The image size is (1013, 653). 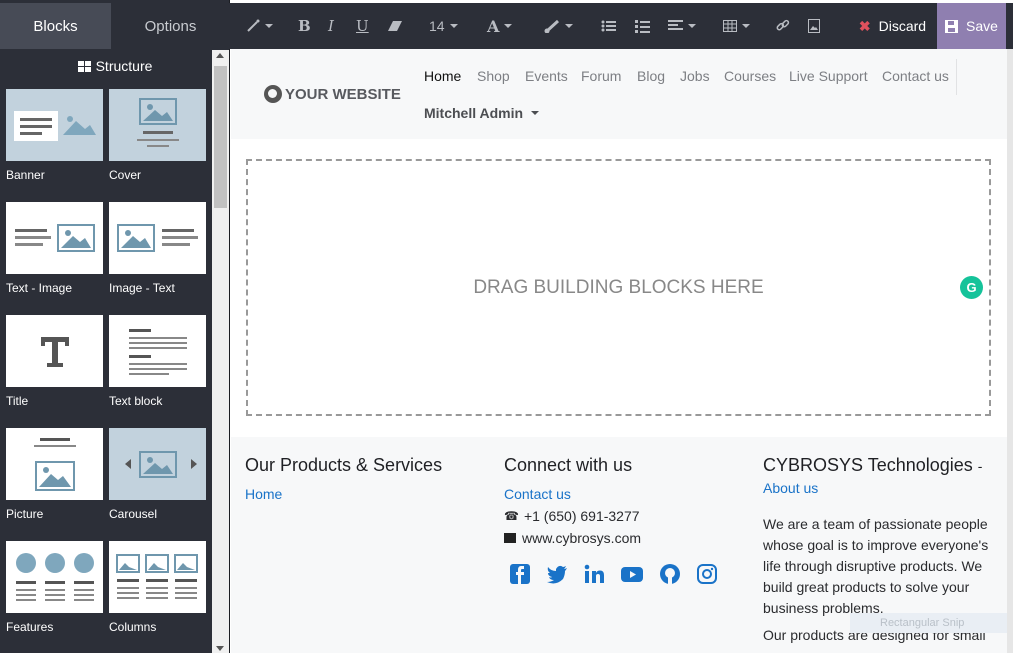 I want to click on facebook-icon, so click(x=520, y=574).